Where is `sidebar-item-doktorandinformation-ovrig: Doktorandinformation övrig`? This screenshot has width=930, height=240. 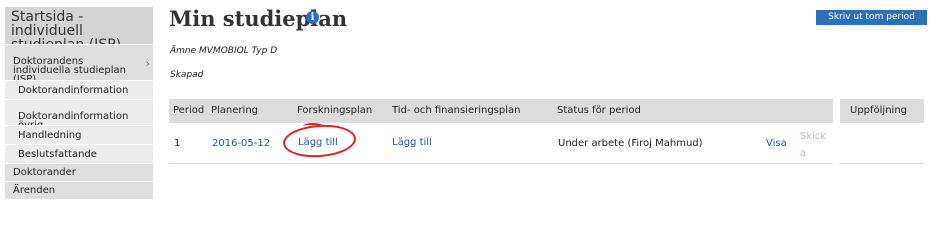 sidebar-item-doktorandinformation-ovrig: Doktorandinformation övrig is located at coordinates (79, 112).